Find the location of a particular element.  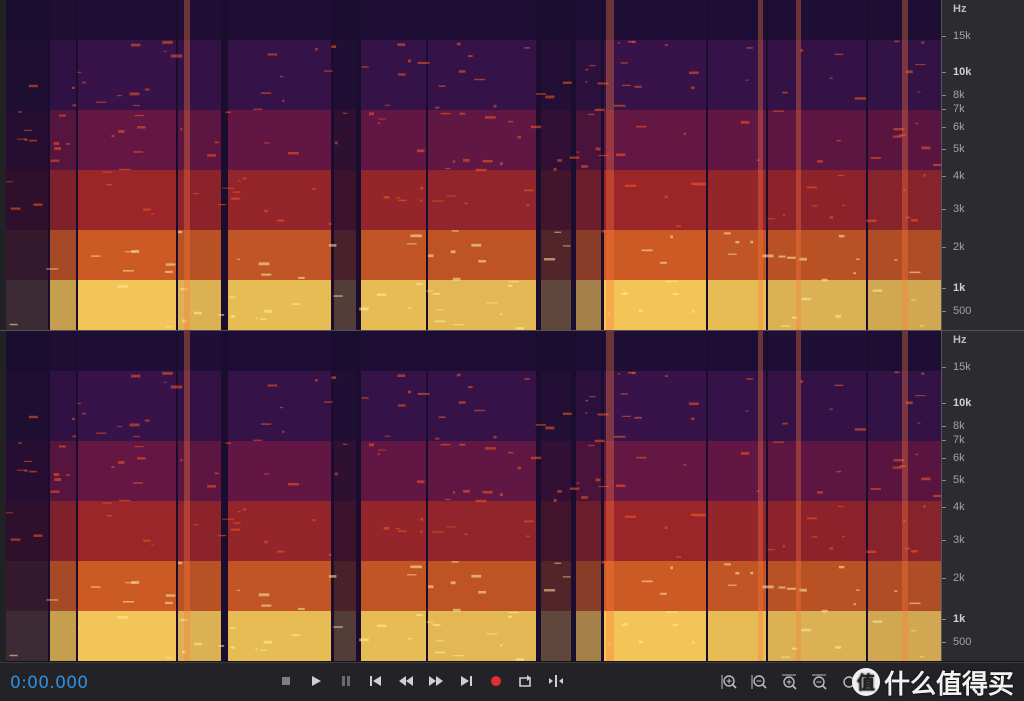

pause-icon is located at coordinates (346, 681).